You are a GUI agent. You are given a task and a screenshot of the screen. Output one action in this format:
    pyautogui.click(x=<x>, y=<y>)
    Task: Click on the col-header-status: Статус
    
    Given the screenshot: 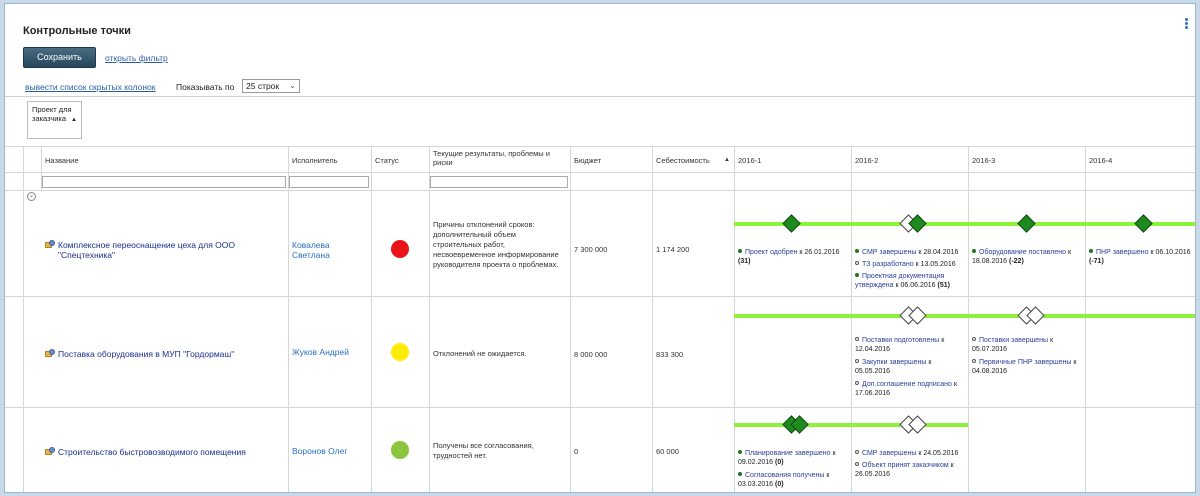 What is the action you would take?
    pyautogui.click(x=387, y=160)
    